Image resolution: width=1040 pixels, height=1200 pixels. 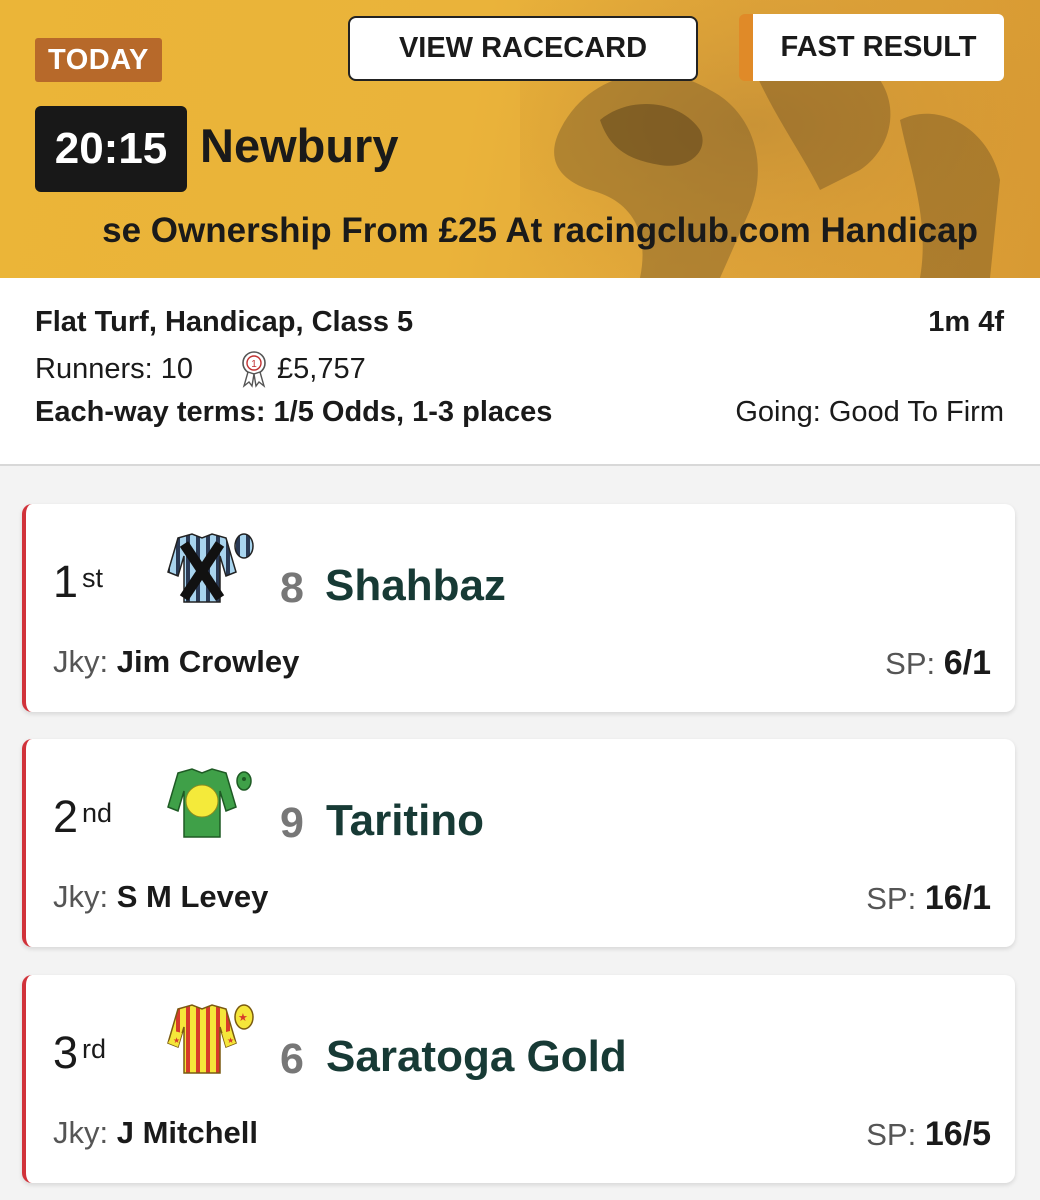 I want to click on horse-name: Saratoga Gold, so click(x=476, y=1057).